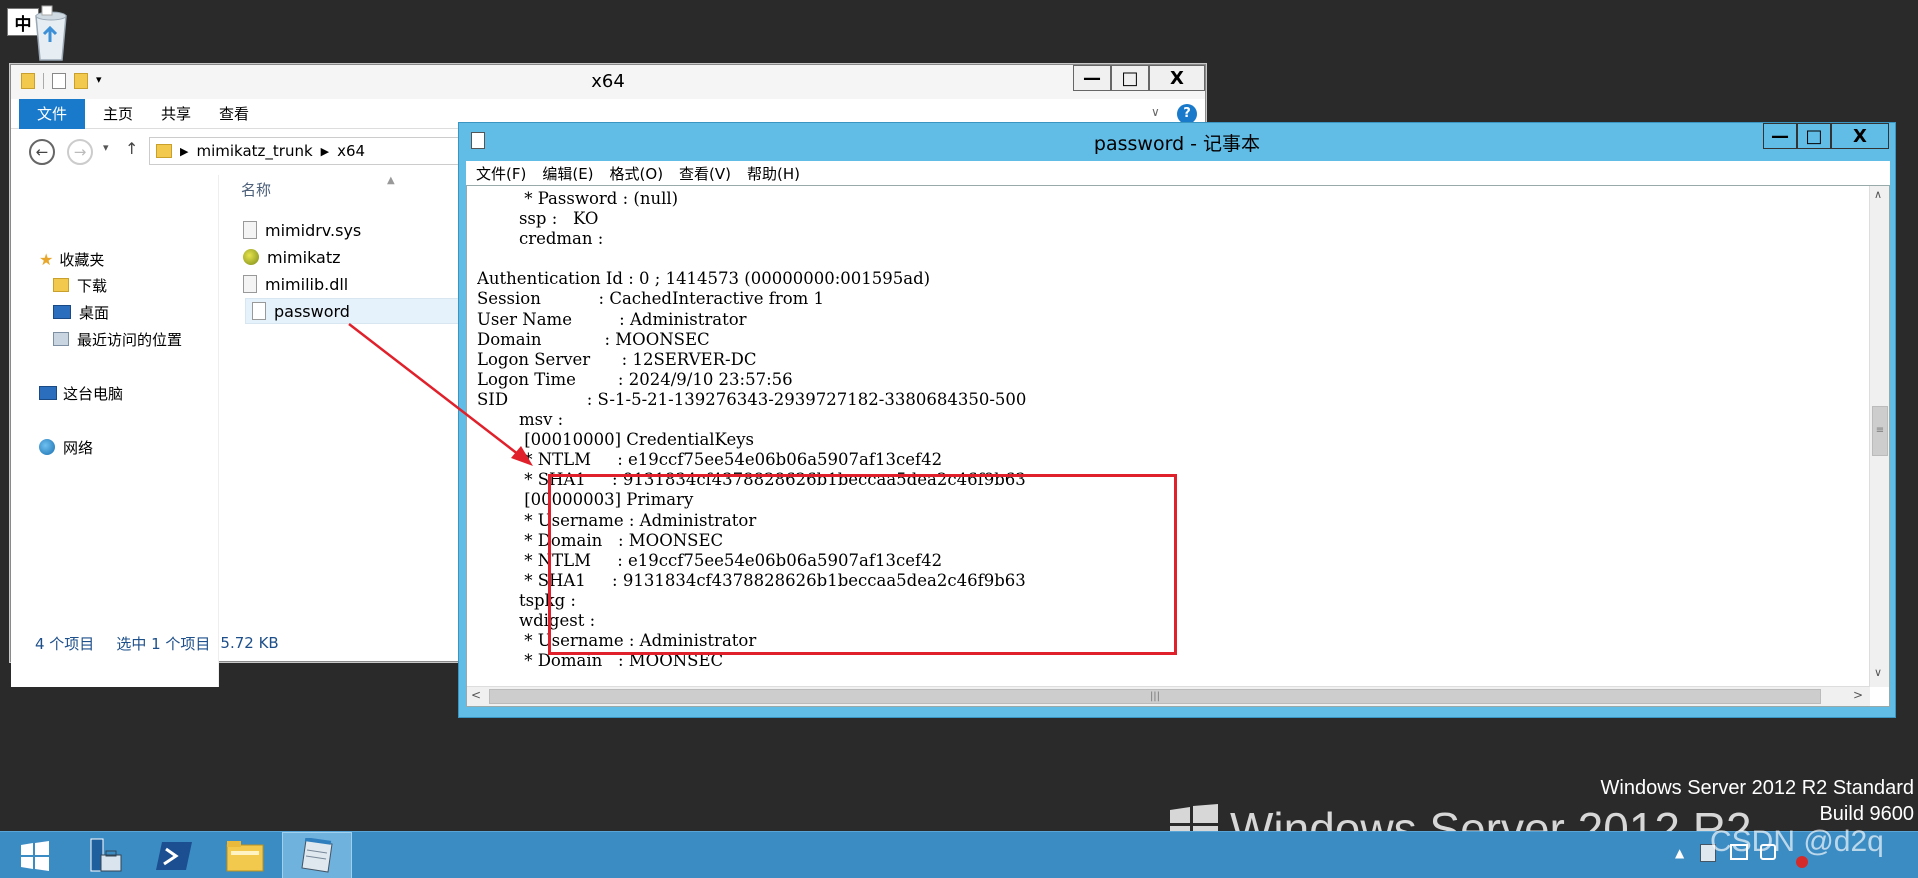  Describe the element at coordinates (313, 230) in the screenshot. I see `file-name: mimidrv.sys` at that location.